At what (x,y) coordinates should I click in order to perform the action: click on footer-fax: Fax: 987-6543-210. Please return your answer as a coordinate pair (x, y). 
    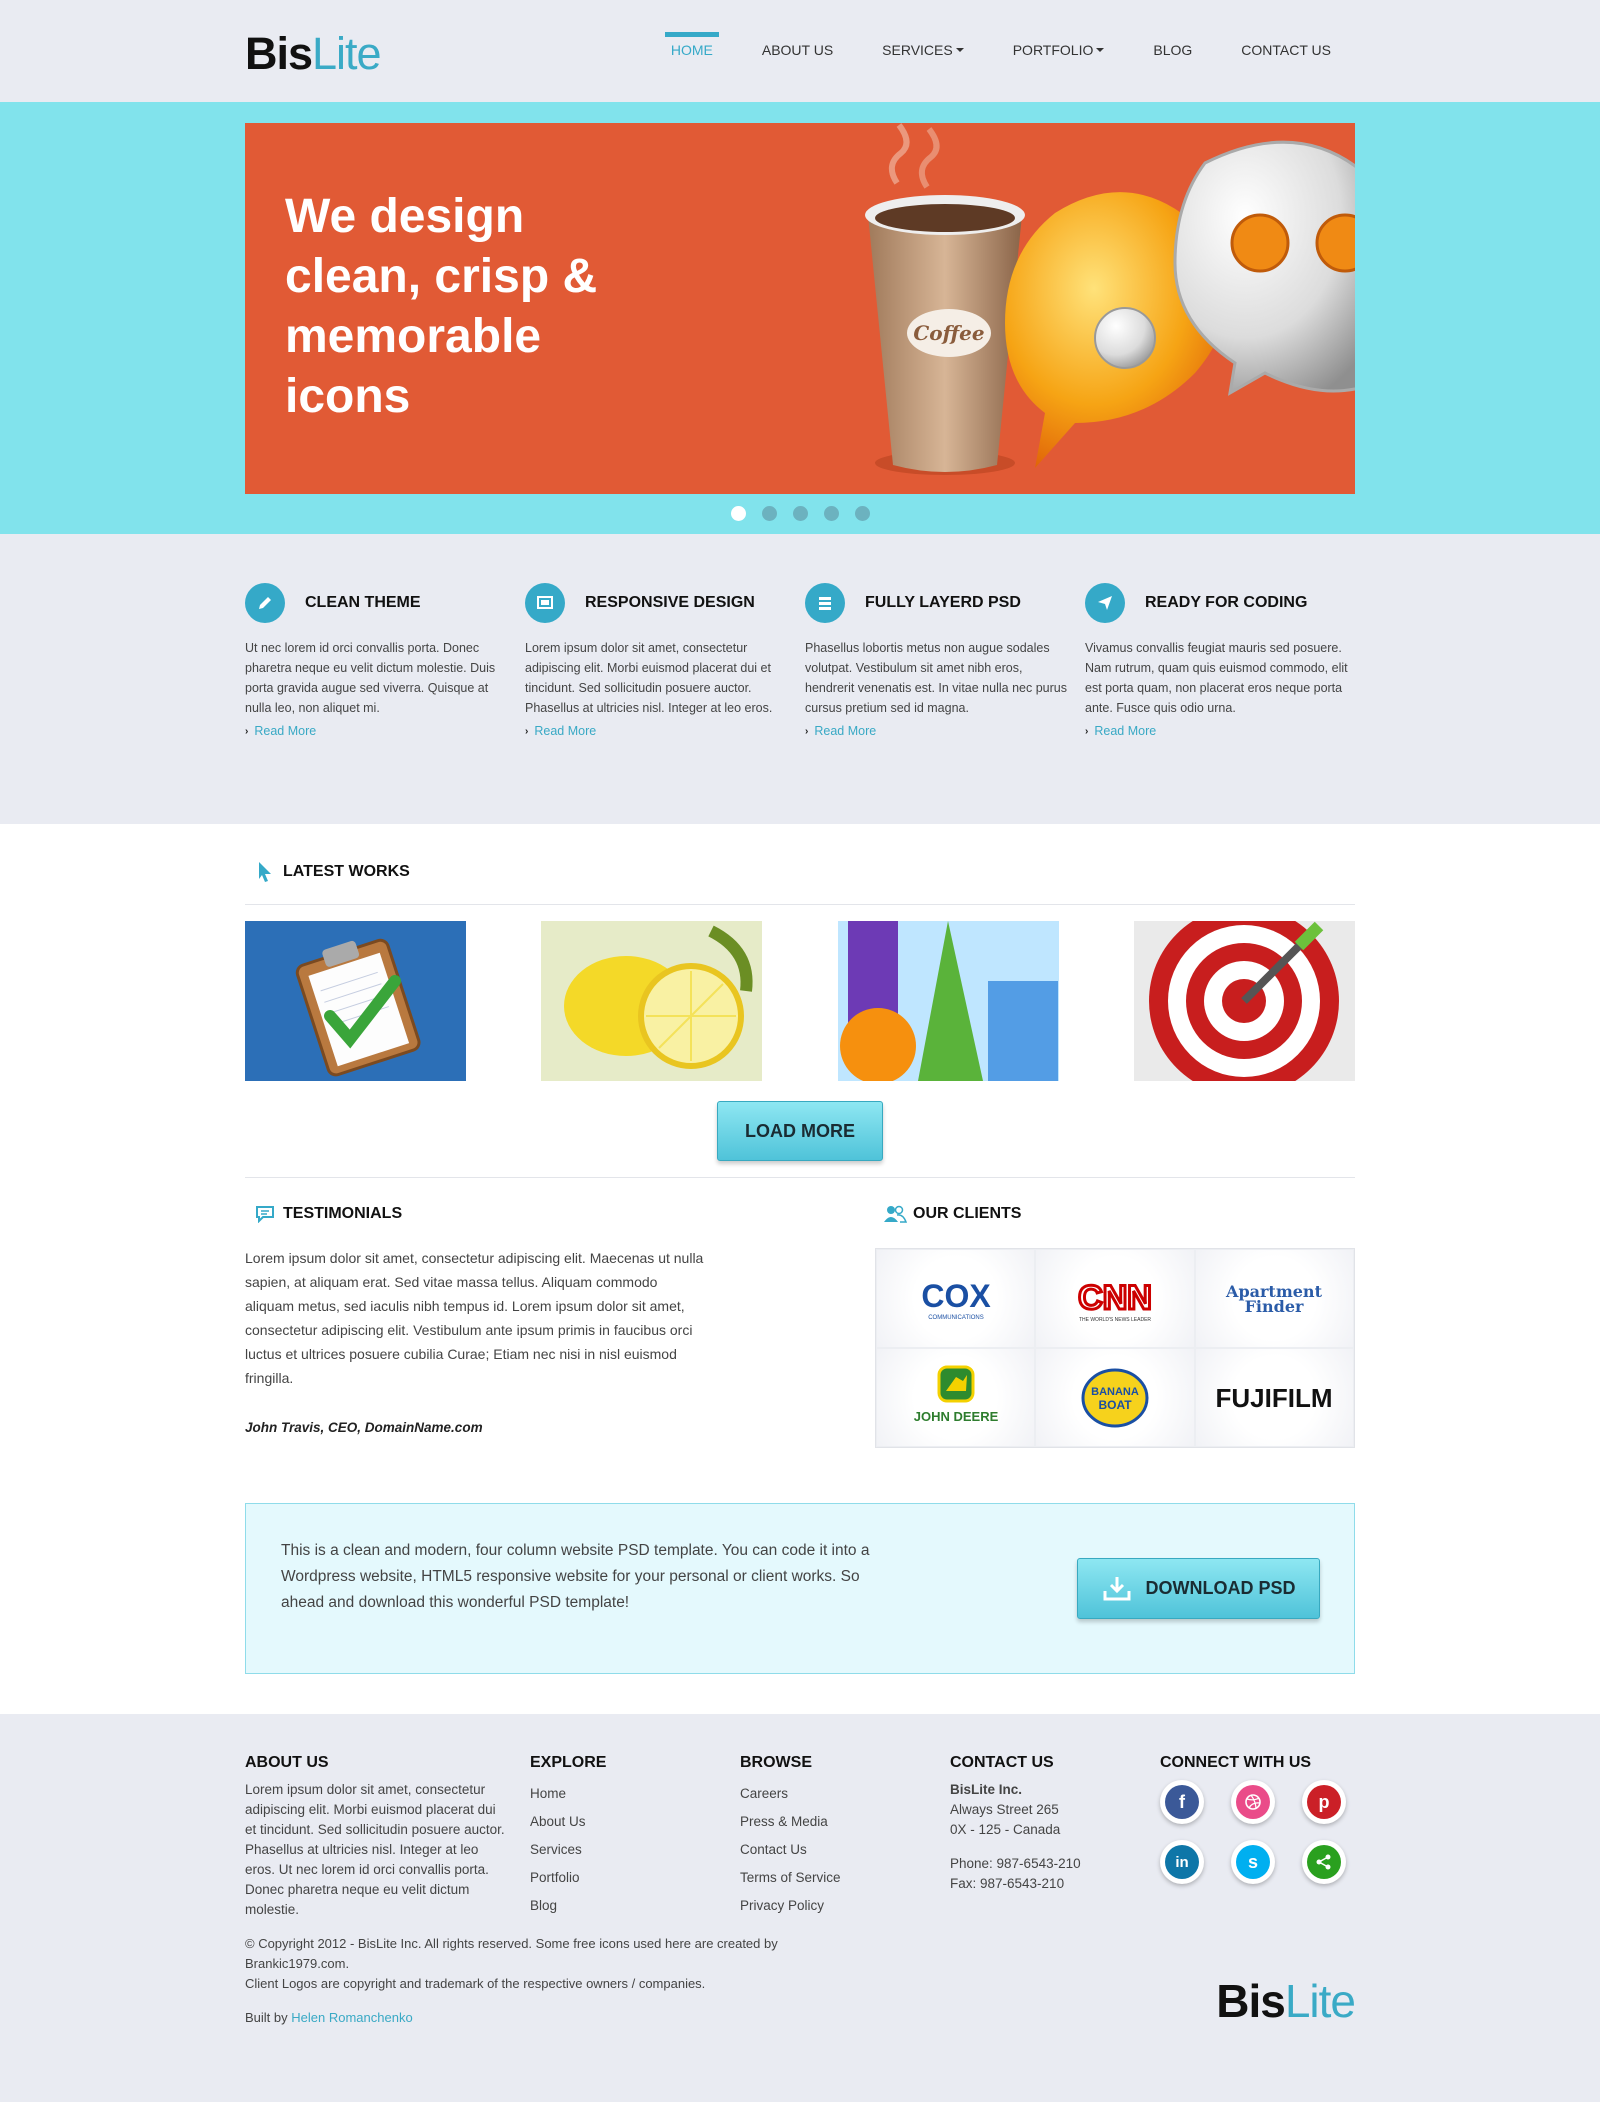
    Looking at the image, I should click on (1007, 1883).